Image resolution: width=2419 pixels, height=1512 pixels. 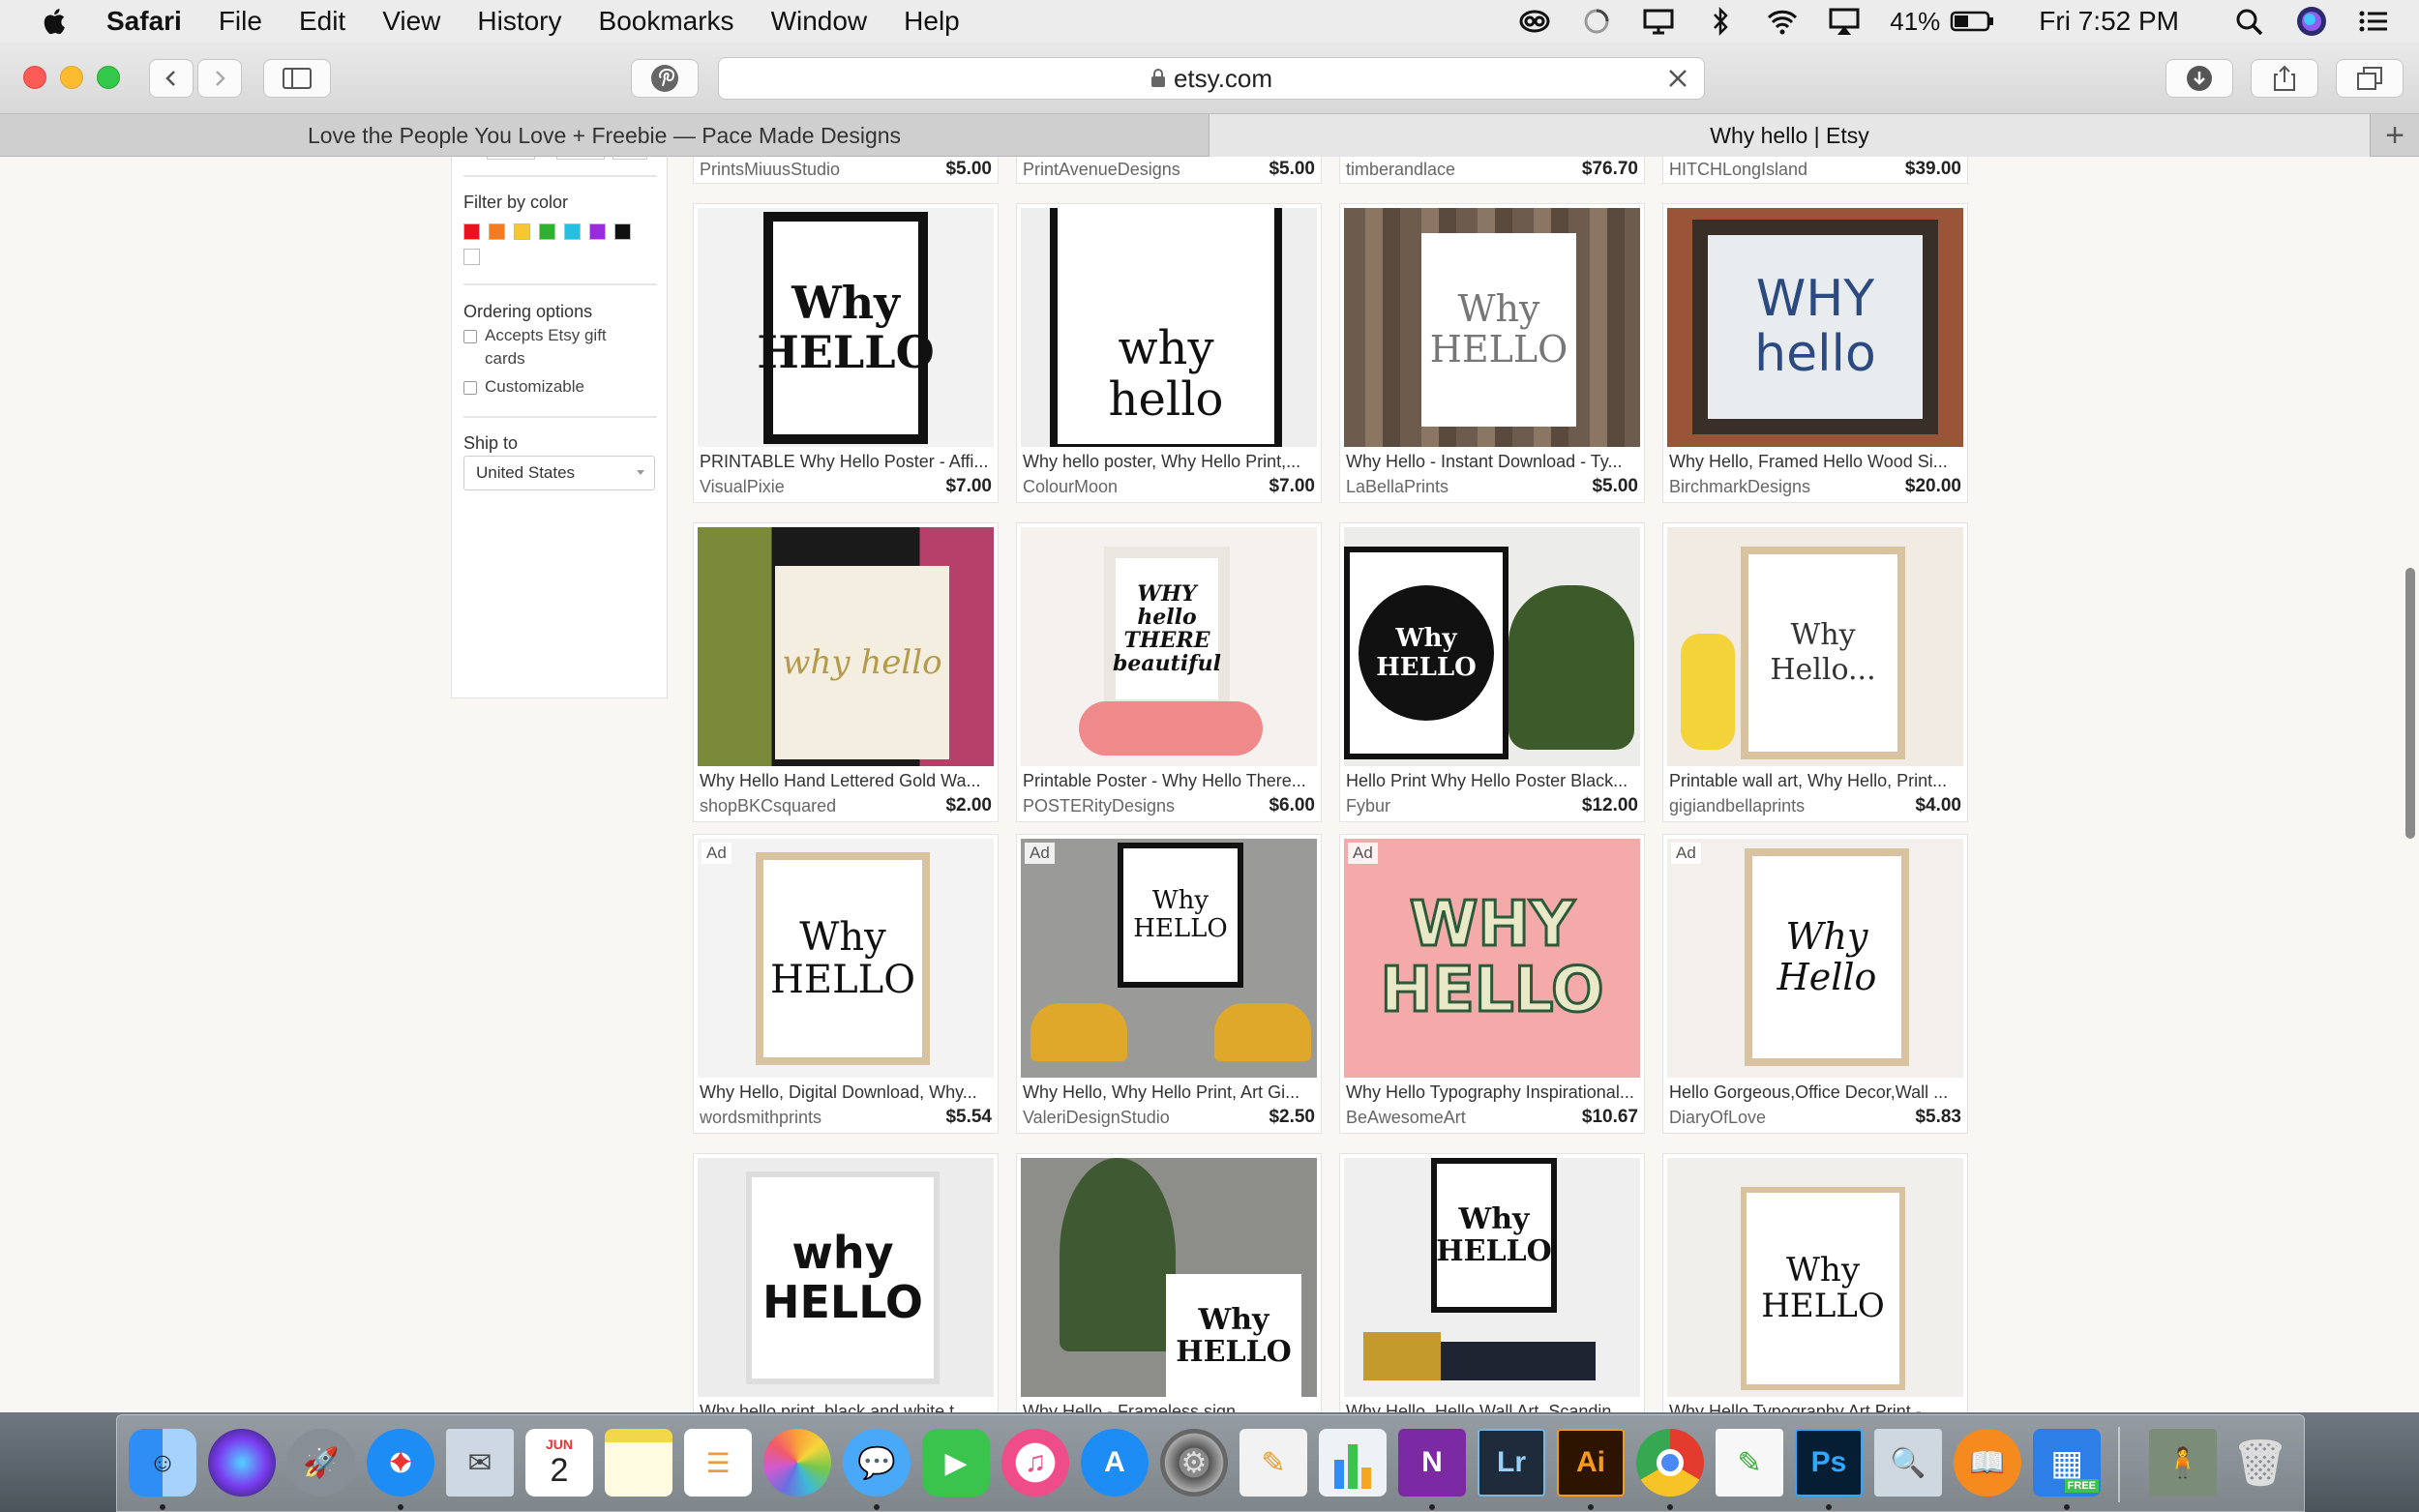 What do you see at coordinates (1101, 170) in the screenshot?
I see `listing-shop: PrintAvenueDesigns` at bounding box center [1101, 170].